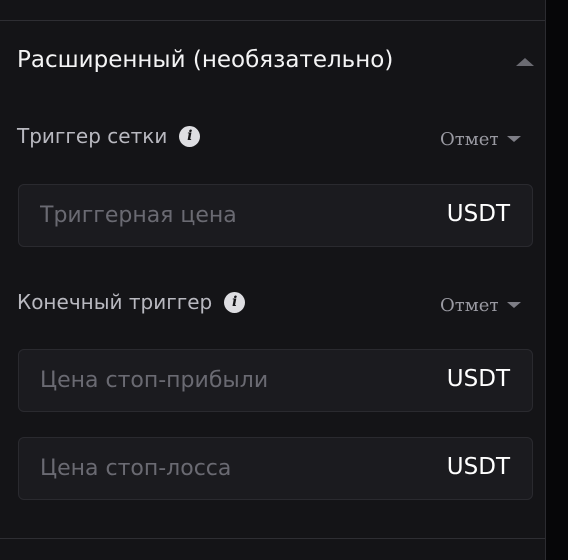 The height and width of the screenshot is (560, 568). Describe the element at coordinates (478, 379) in the screenshot. I see `take-profit-price-unit: USDT` at that location.